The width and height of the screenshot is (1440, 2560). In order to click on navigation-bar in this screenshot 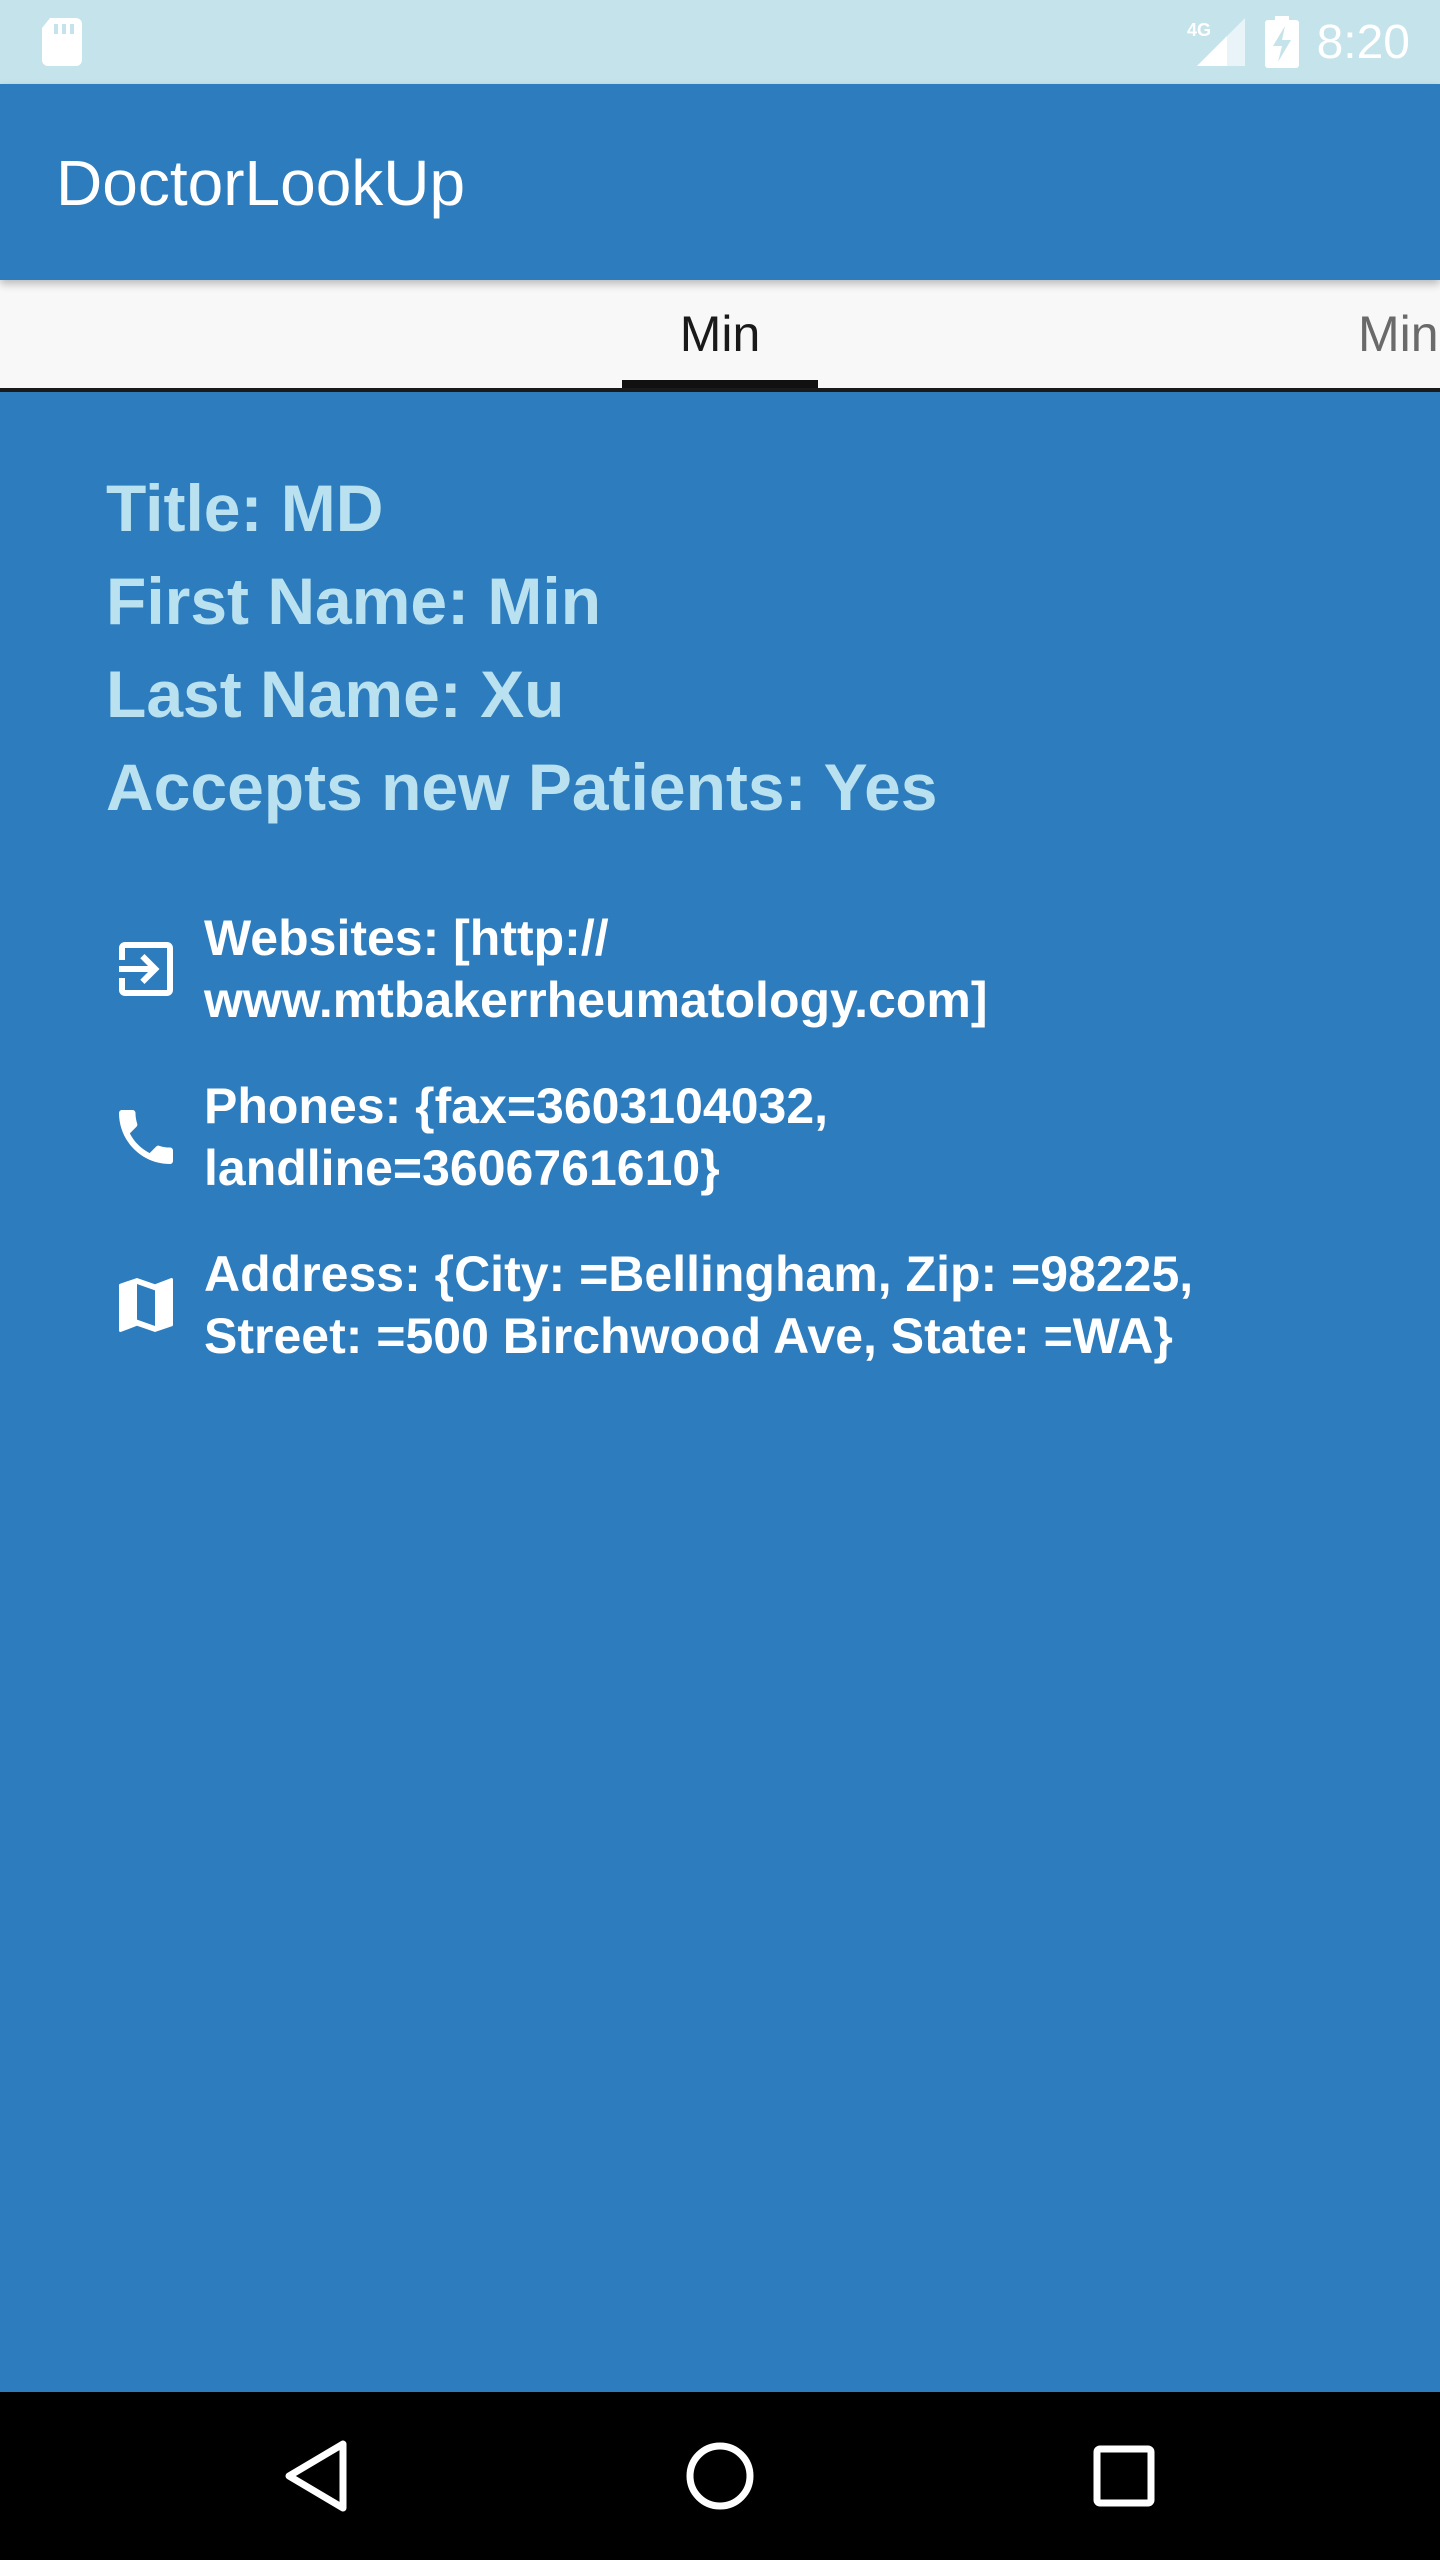, I will do `click(720, 2476)`.